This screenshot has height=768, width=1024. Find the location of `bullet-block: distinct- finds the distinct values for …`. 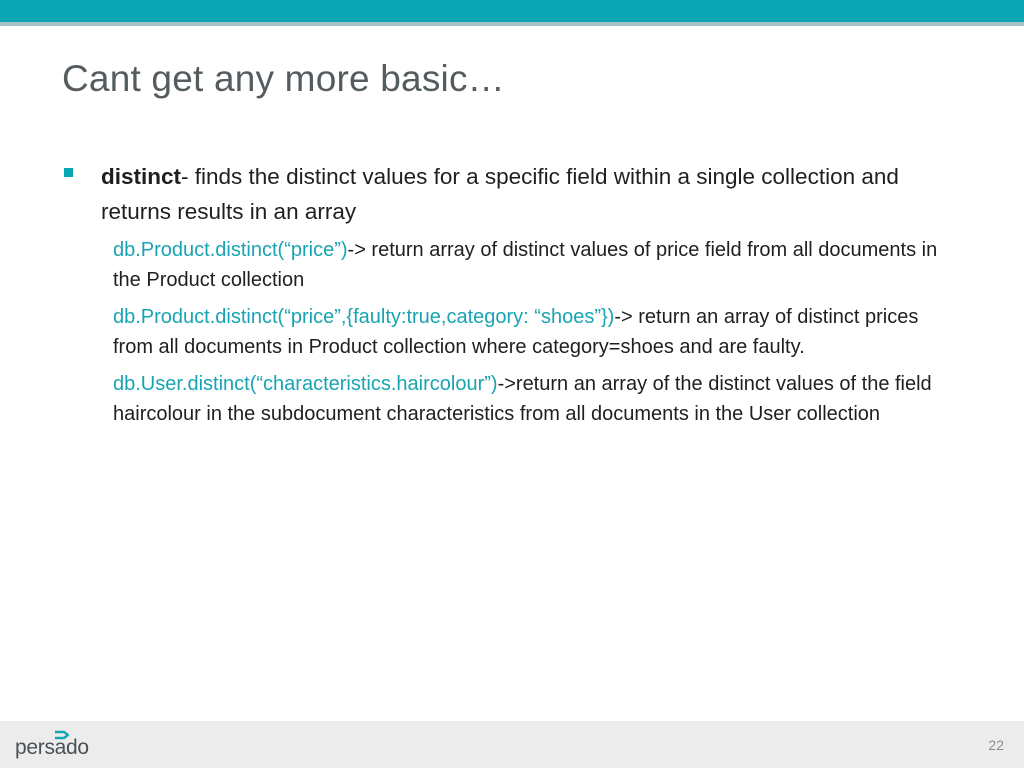

bullet-block: distinct- finds the distinct values for … is located at coordinates (504, 194).